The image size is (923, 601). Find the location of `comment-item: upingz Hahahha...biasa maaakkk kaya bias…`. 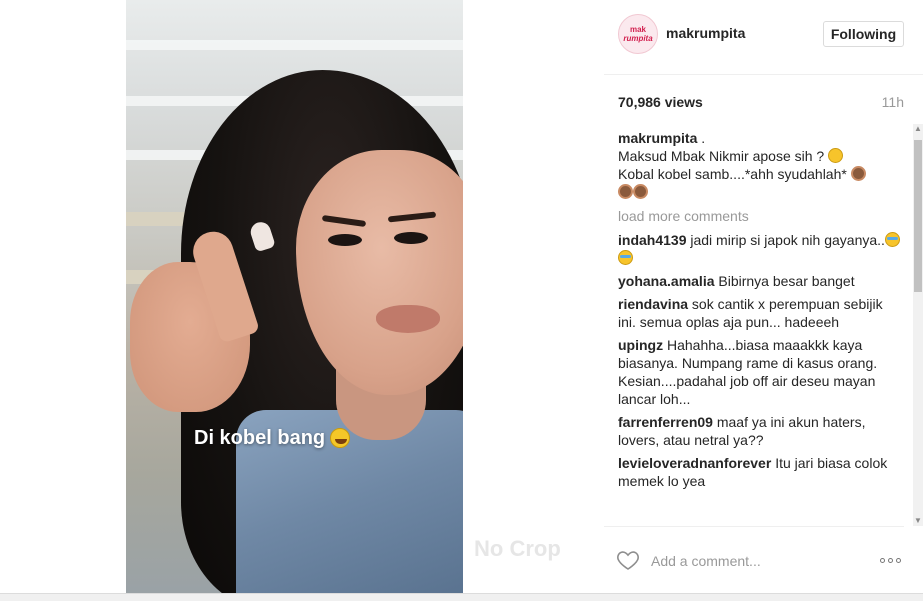

comment-item: upingz Hahahha...biasa maaakkk kaya bias… is located at coordinates (761, 372).